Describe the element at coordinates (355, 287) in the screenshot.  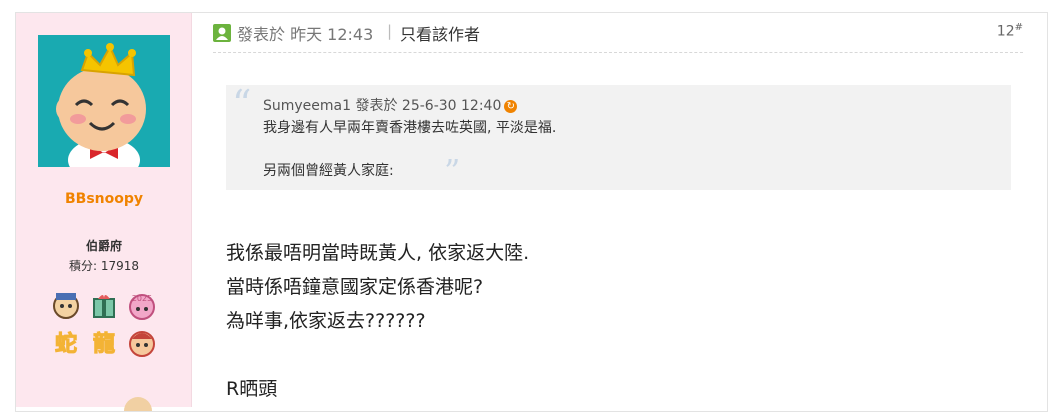
I see `post-line: 當時係唔鐘意國家定係香港呢?` at that location.